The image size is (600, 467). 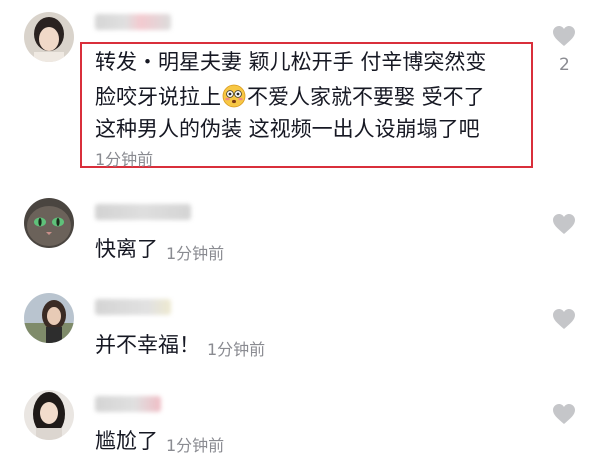 I want to click on comment-text: 快离了, so click(x=126, y=249).